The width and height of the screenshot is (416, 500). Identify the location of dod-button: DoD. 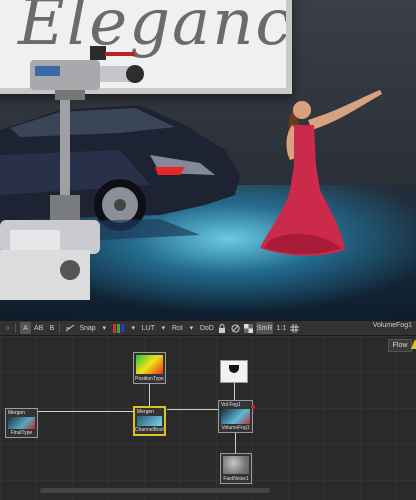
(207, 328).